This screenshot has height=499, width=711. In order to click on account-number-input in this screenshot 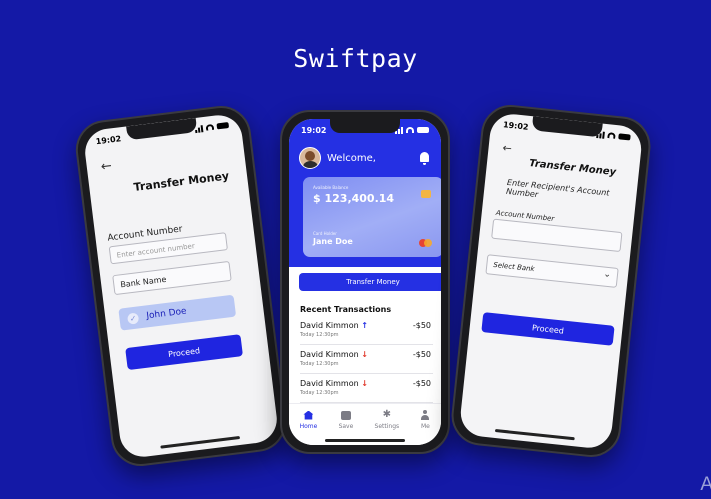, I will do `click(557, 235)`.